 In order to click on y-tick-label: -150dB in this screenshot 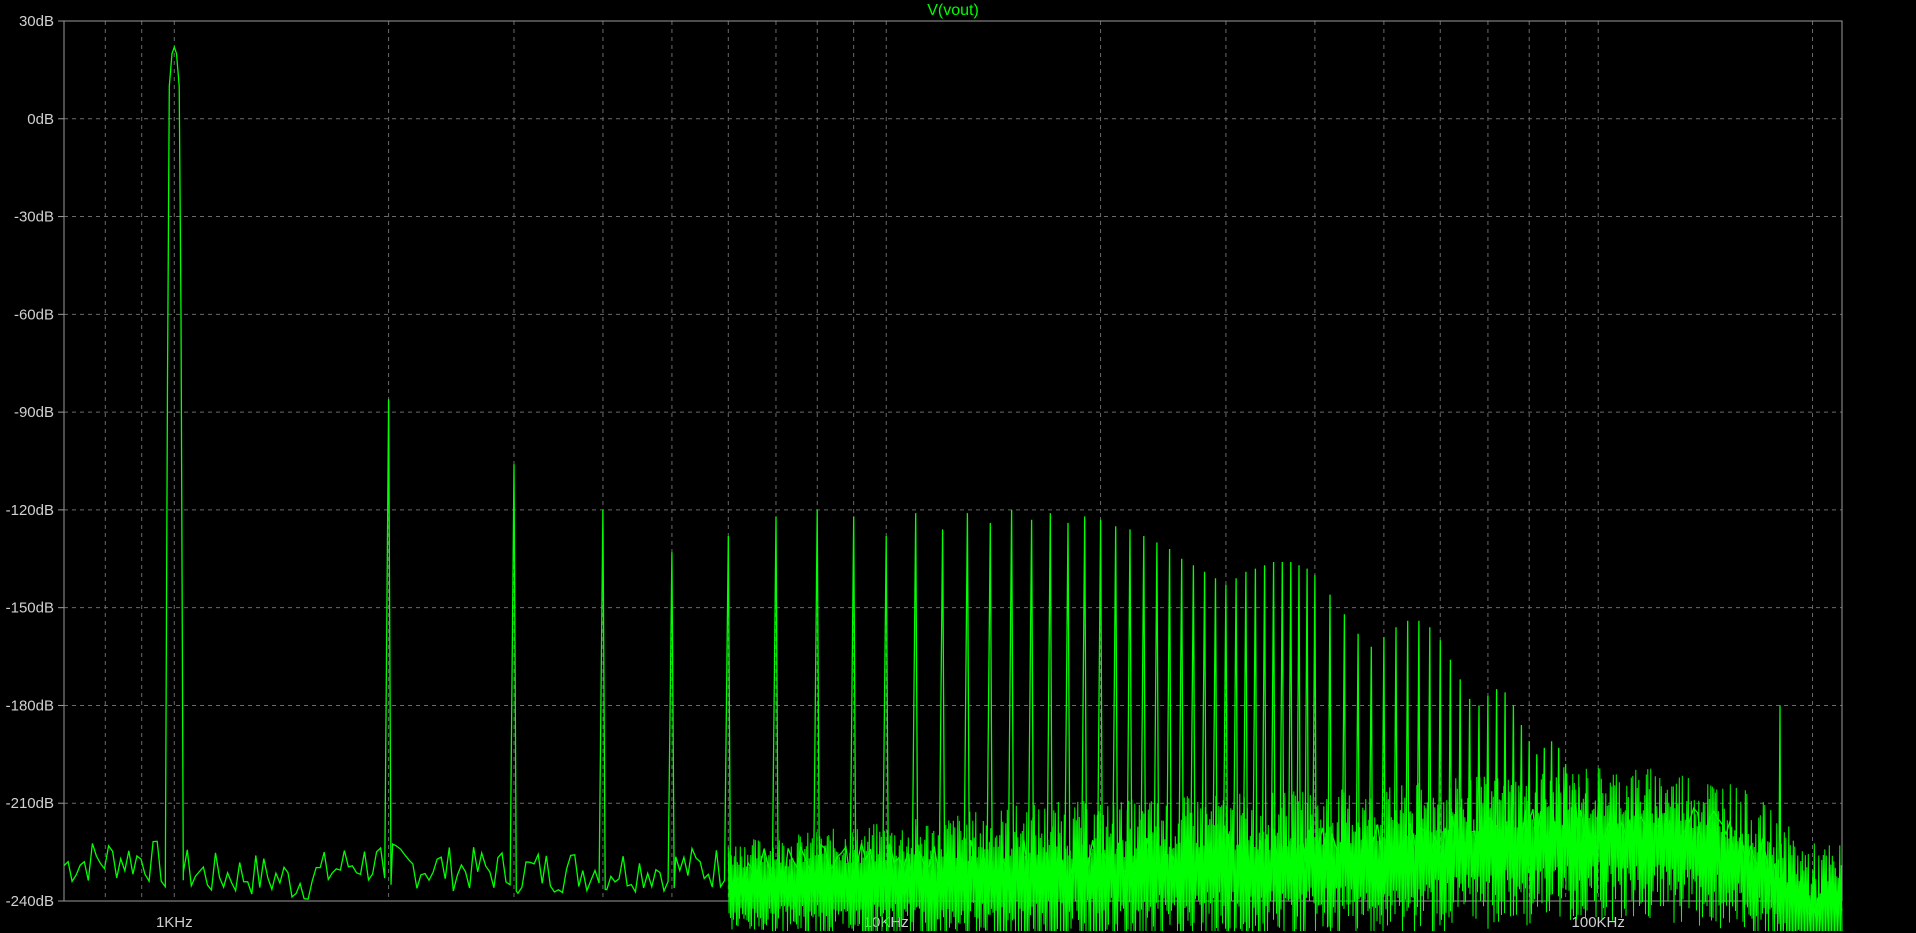, I will do `click(30, 608)`.